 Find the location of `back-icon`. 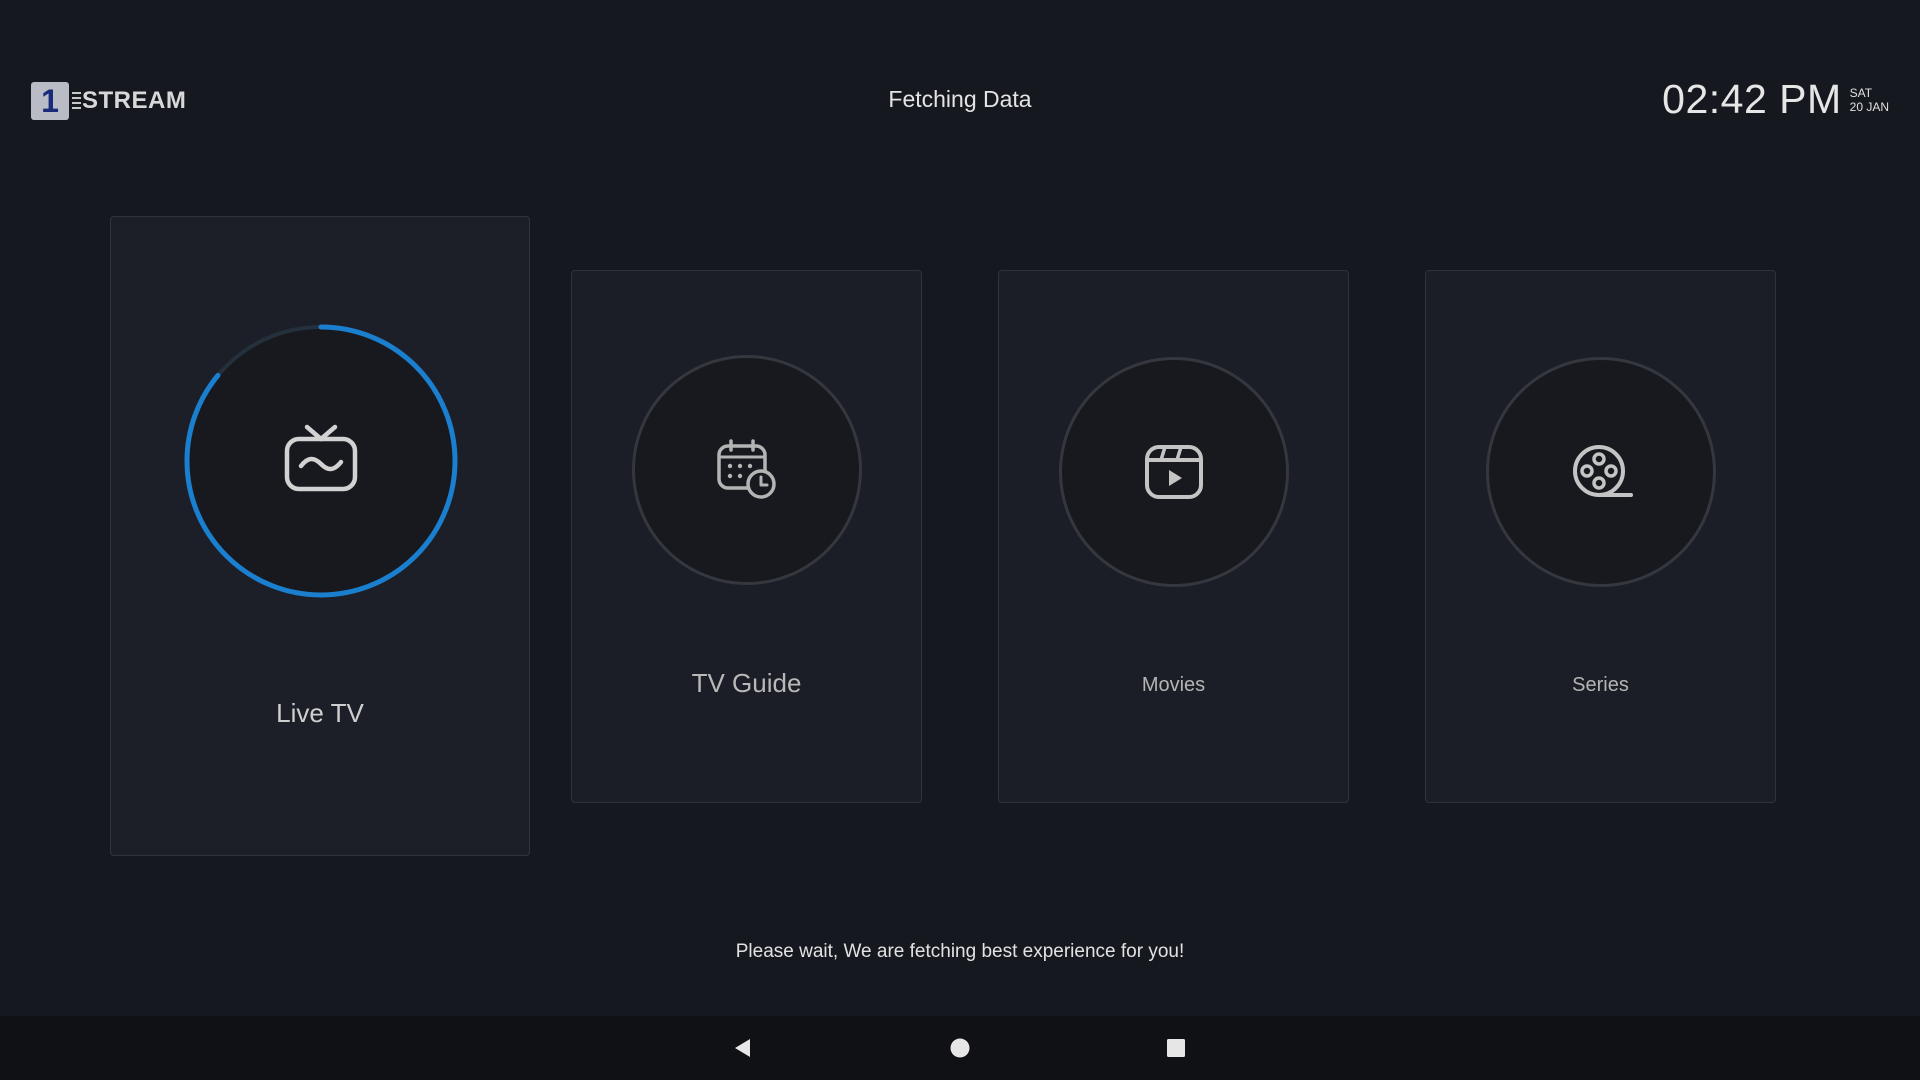

back-icon is located at coordinates (742, 1048).